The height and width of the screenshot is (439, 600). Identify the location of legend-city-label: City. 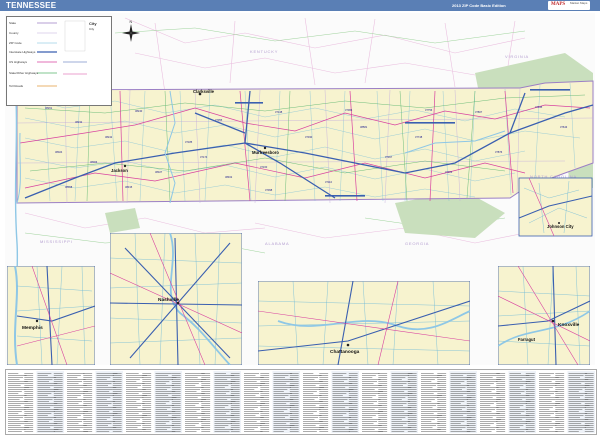
(93, 23).